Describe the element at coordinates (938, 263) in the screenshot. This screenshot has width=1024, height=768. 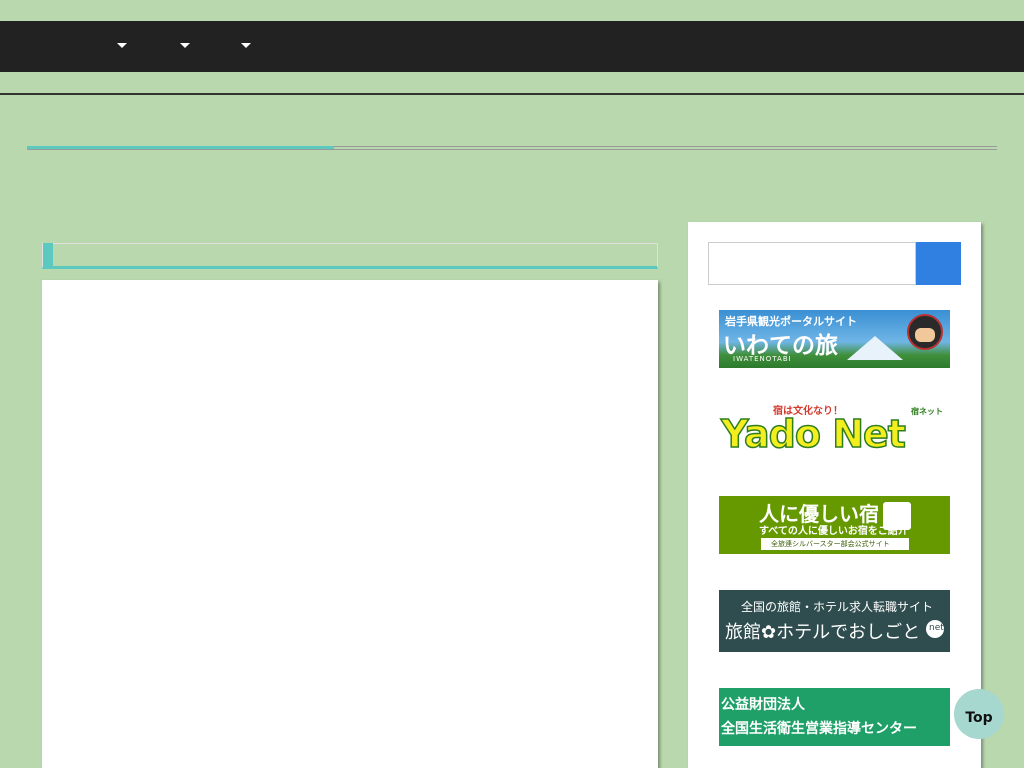
I see `search-button` at that location.